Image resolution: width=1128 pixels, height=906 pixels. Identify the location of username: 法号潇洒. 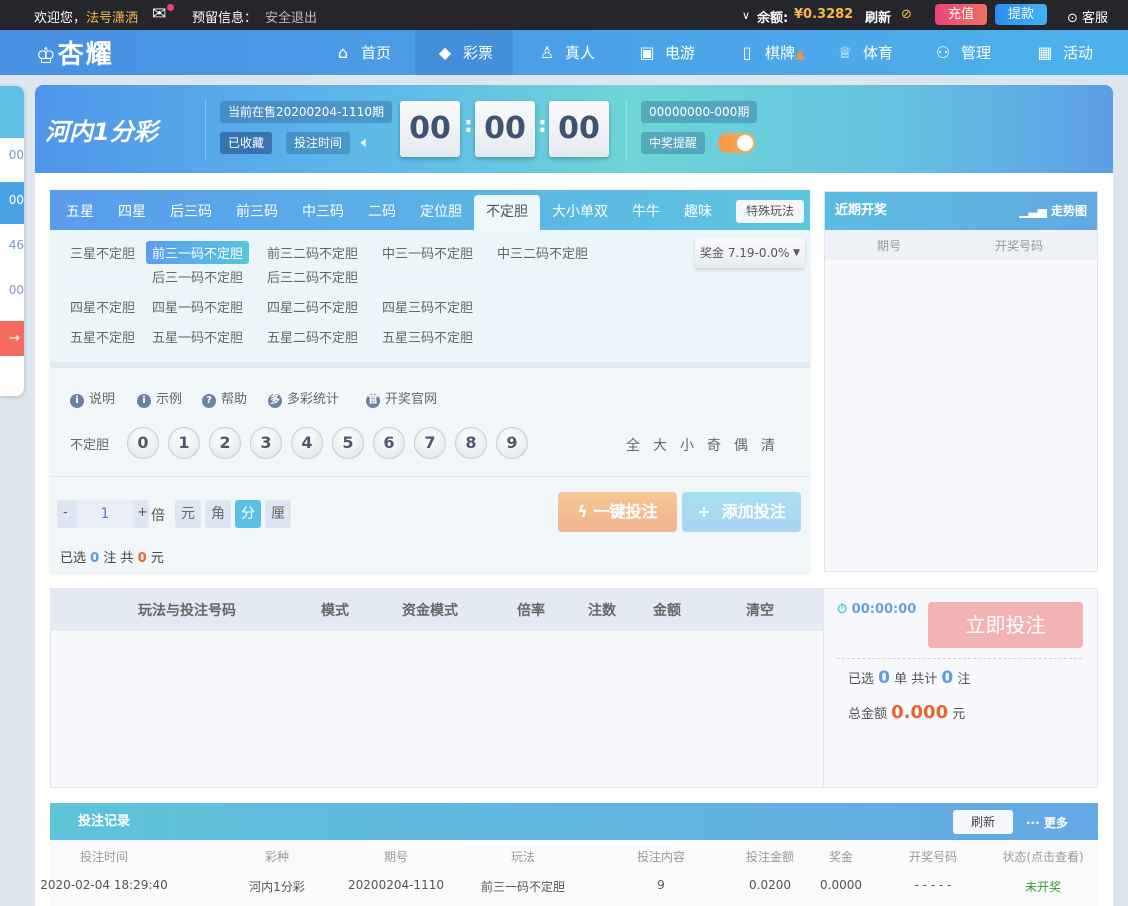
(112, 16).